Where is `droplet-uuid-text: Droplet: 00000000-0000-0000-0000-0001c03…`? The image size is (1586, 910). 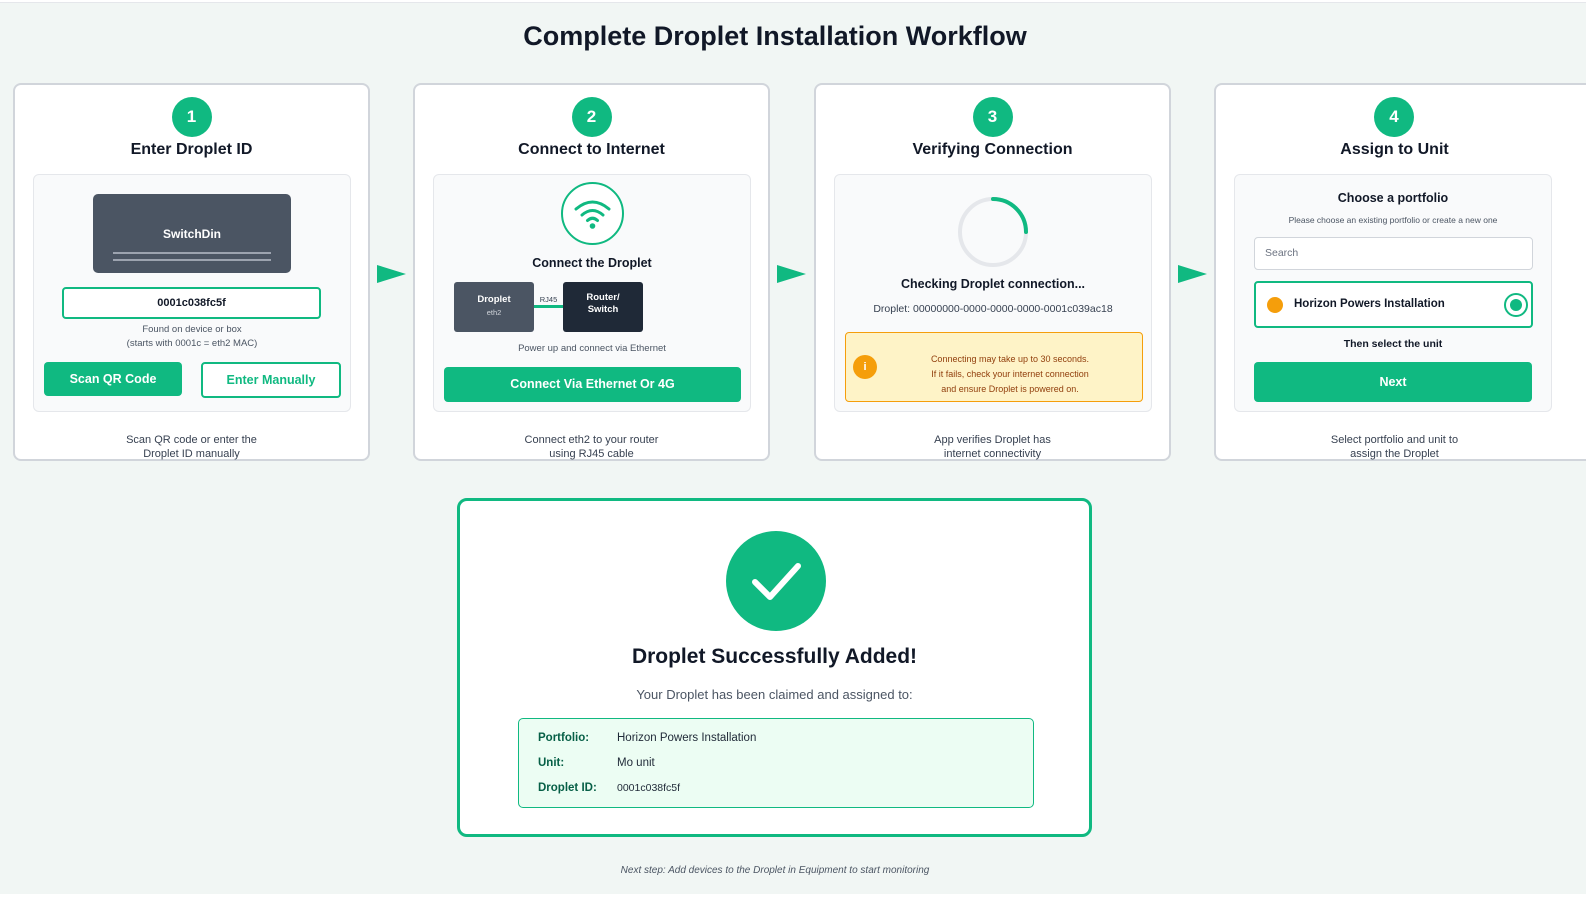 droplet-uuid-text: Droplet: 00000000-0000-0000-0000-0001c03… is located at coordinates (993, 309).